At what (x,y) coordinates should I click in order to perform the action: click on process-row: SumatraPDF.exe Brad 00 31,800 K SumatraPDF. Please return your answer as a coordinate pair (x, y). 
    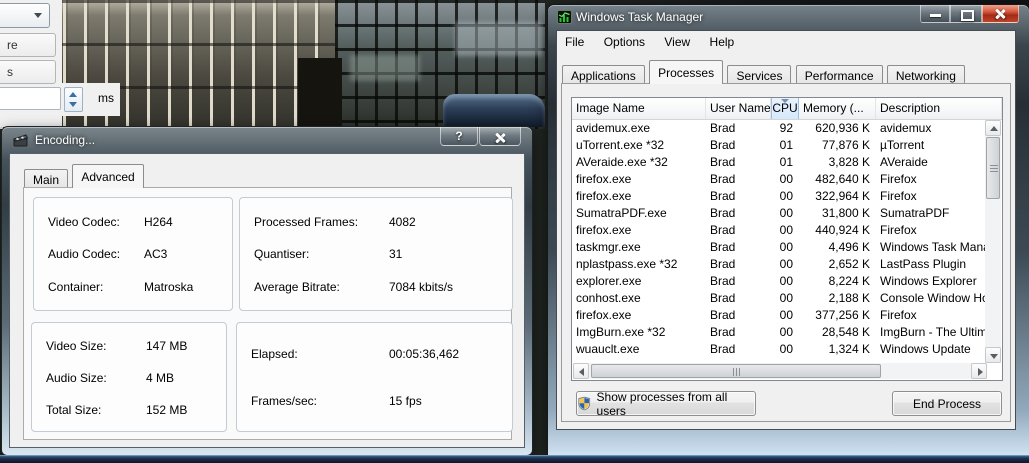
    Looking at the image, I should click on (787, 213).